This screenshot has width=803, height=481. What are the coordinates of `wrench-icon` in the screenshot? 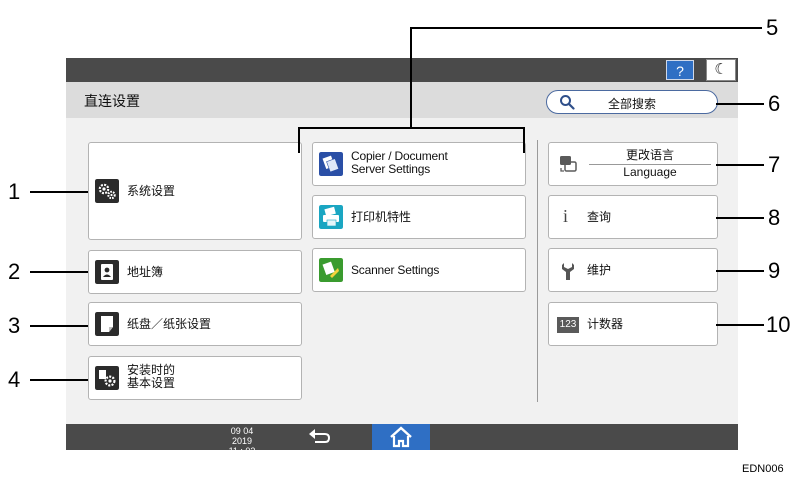 It's located at (568, 271).